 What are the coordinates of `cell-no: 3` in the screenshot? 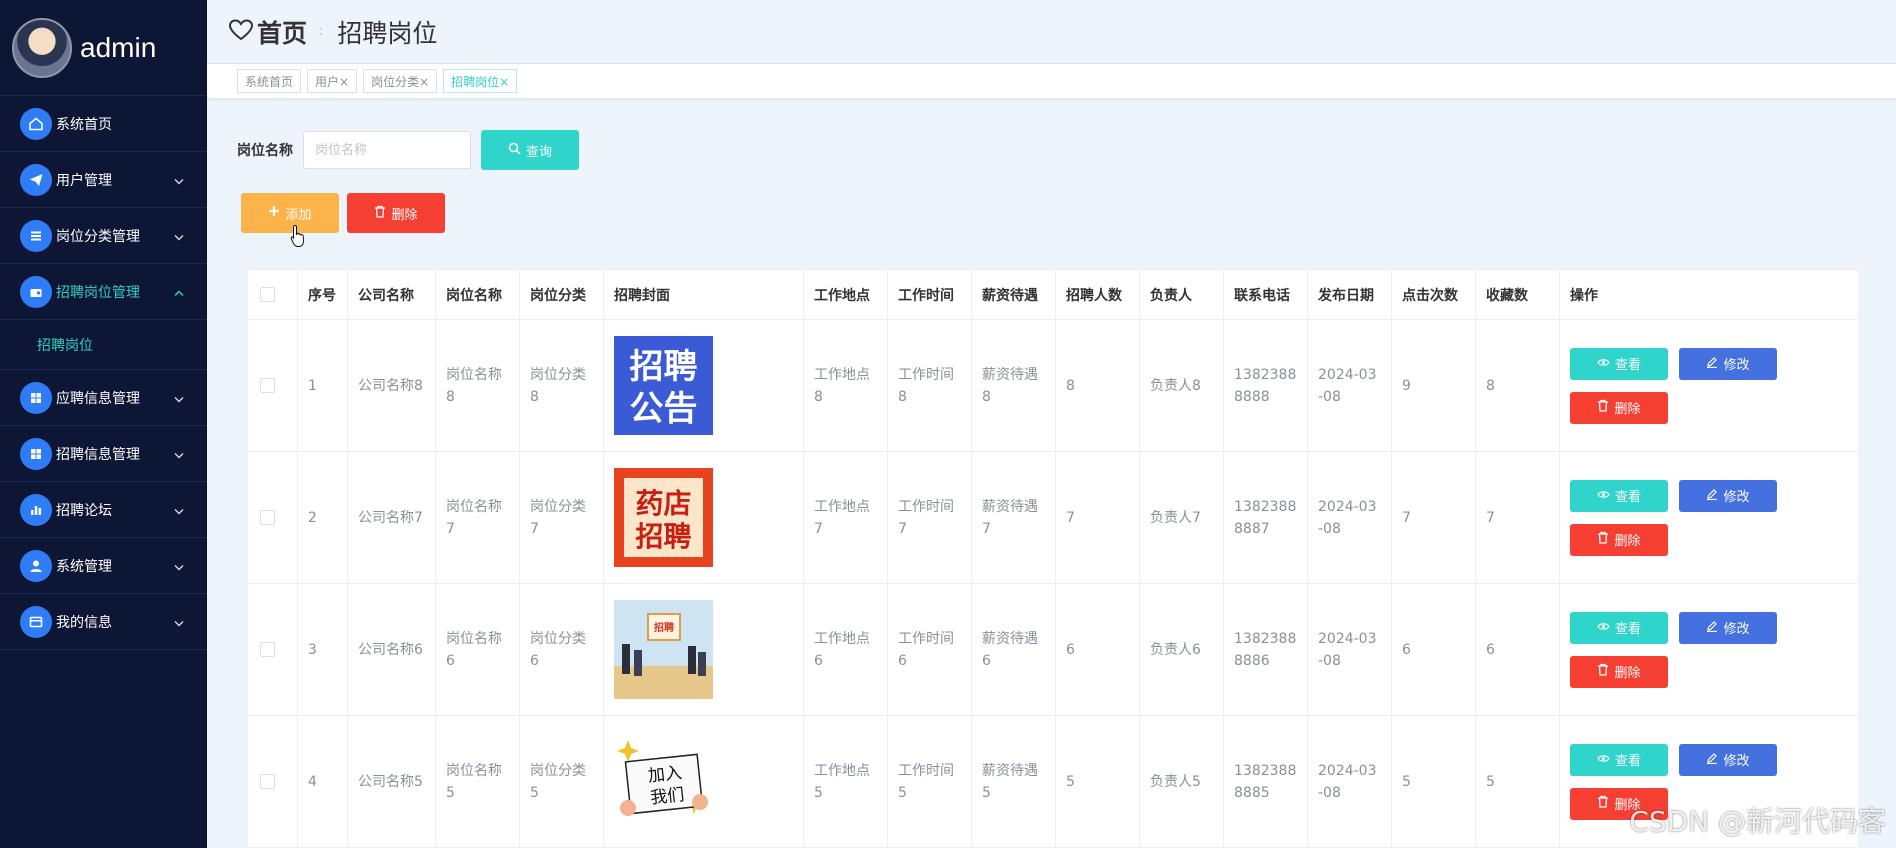 It's located at (322, 649).